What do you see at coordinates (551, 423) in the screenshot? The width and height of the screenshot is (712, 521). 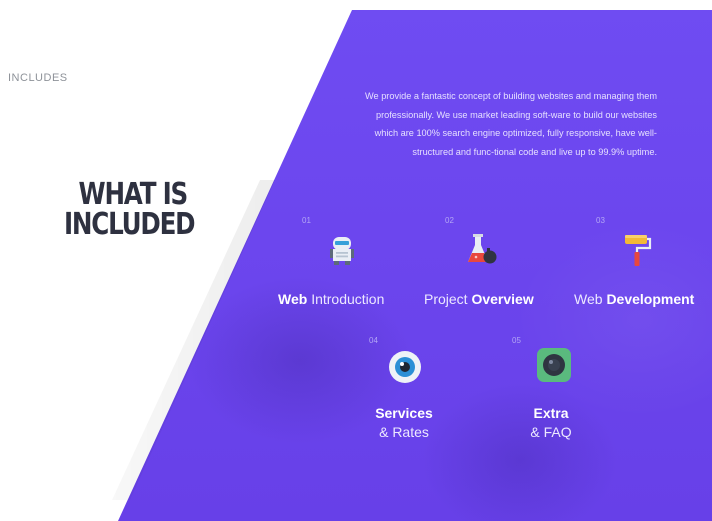 I see `feature-title: Extra & FAQ` at bounding box center [551, 423].